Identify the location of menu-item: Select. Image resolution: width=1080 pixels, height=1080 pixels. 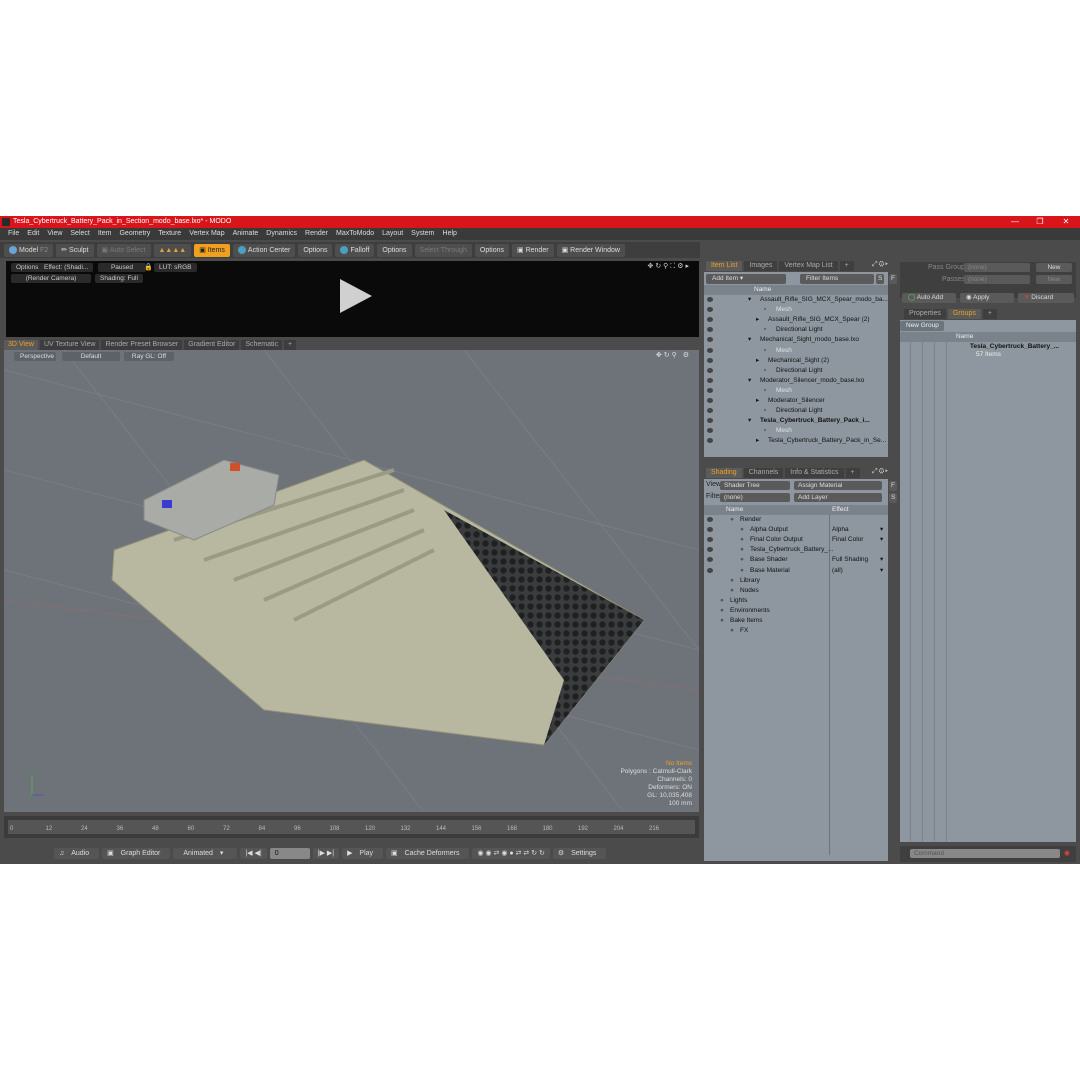
(79, 234).